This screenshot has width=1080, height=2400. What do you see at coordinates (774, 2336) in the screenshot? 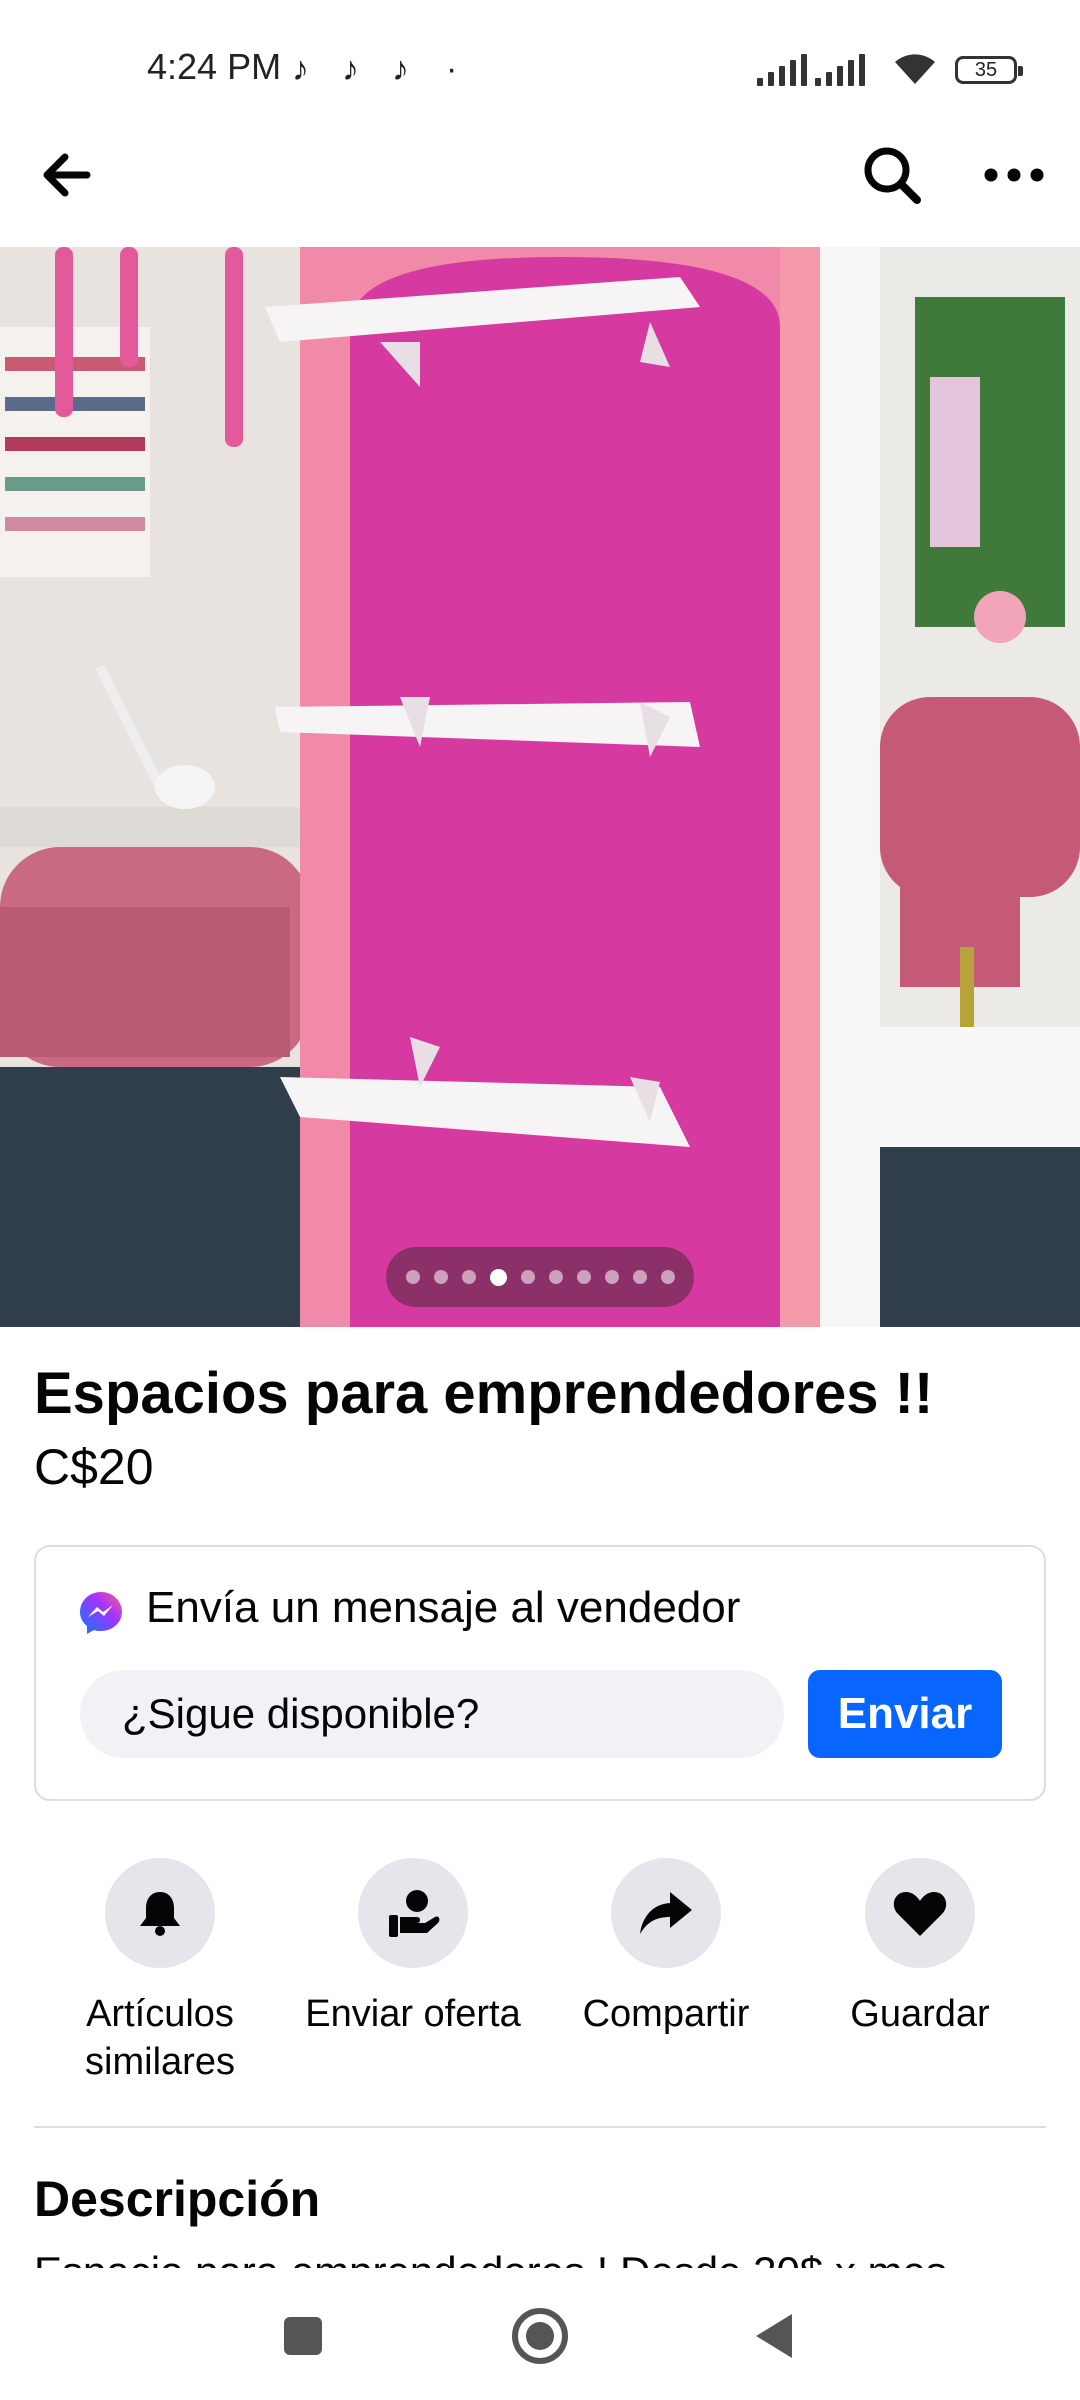
I see `back-nav-icon` at bounding box center [774, 2336].